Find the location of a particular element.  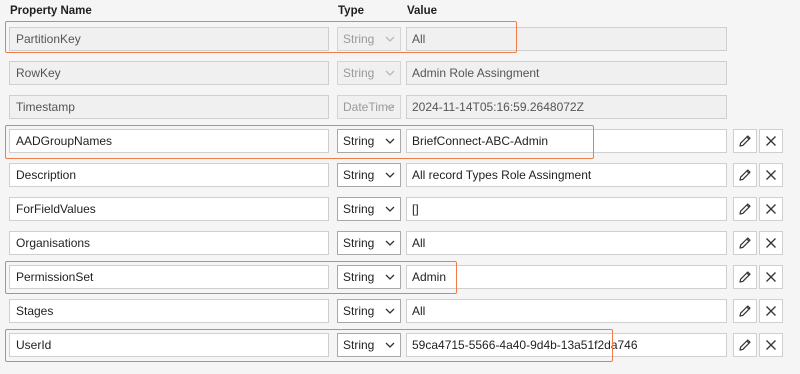

property-name-field: Timestamp is located at coordinates (169, 107).